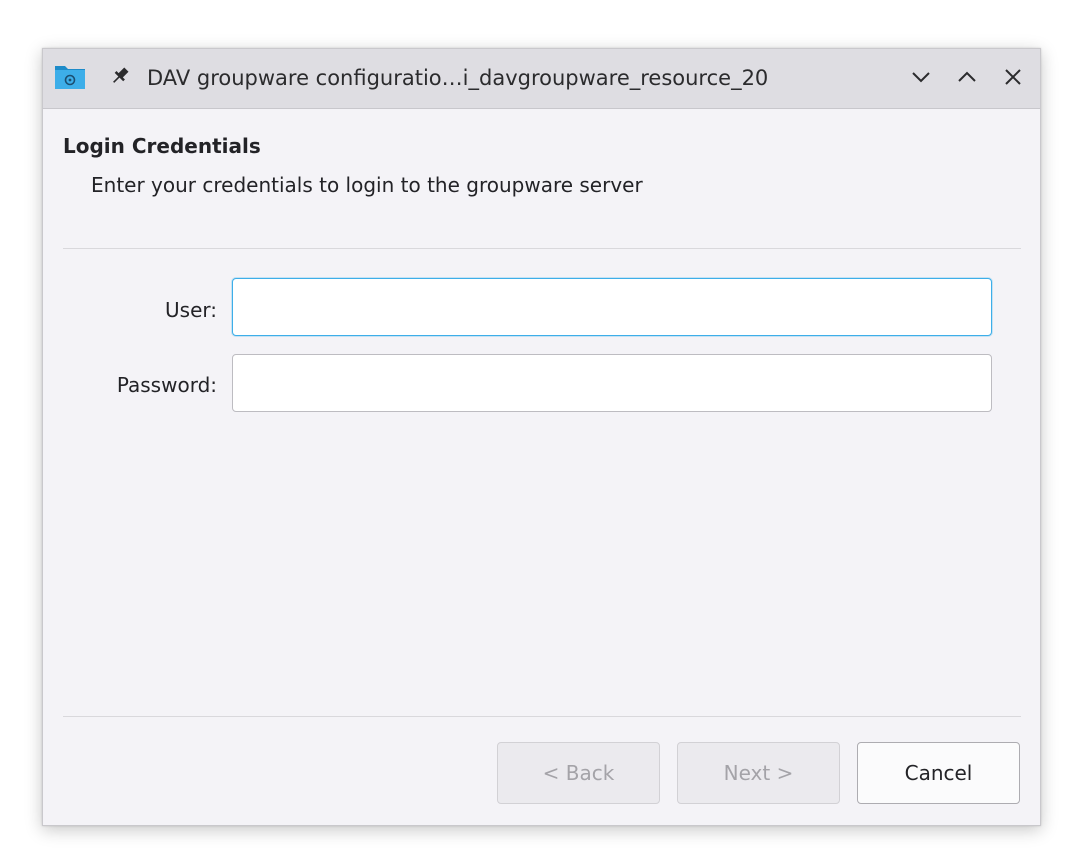 The width and height of the screenshot is (1067, 860). What do you see at coordinates (758, 773) in the screenshot?
I see `next-button: Next >` at bounding box center [758, 773].